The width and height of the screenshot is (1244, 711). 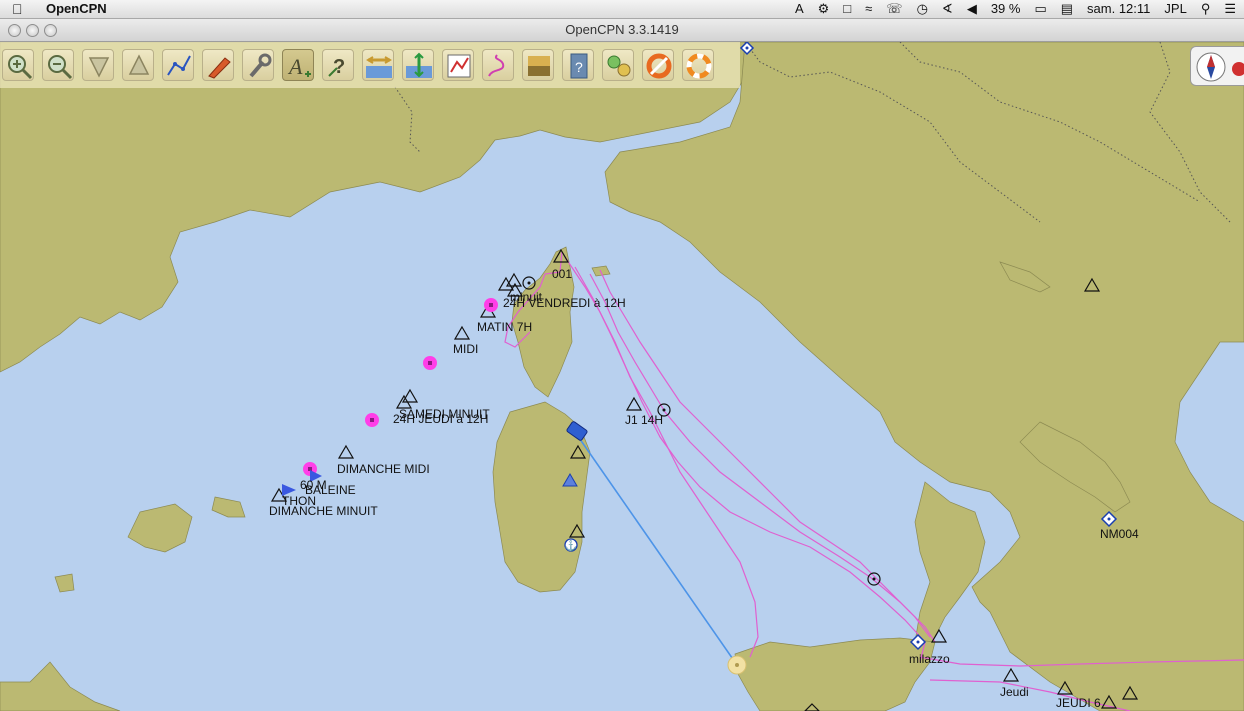 I want to click on zoom-out-icon, so click(x=60, y=67).